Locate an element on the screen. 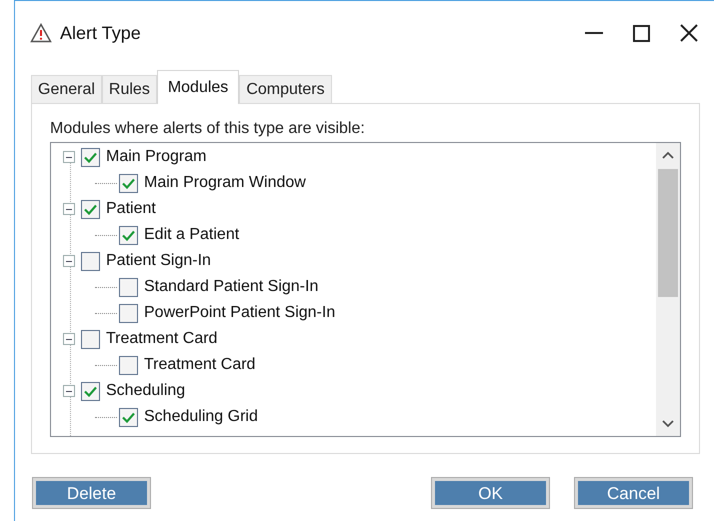 The width and height of the screenshot is (714, 521). tree-item-label: Standard Patient Sign-In is located at coordinates (231, 287).